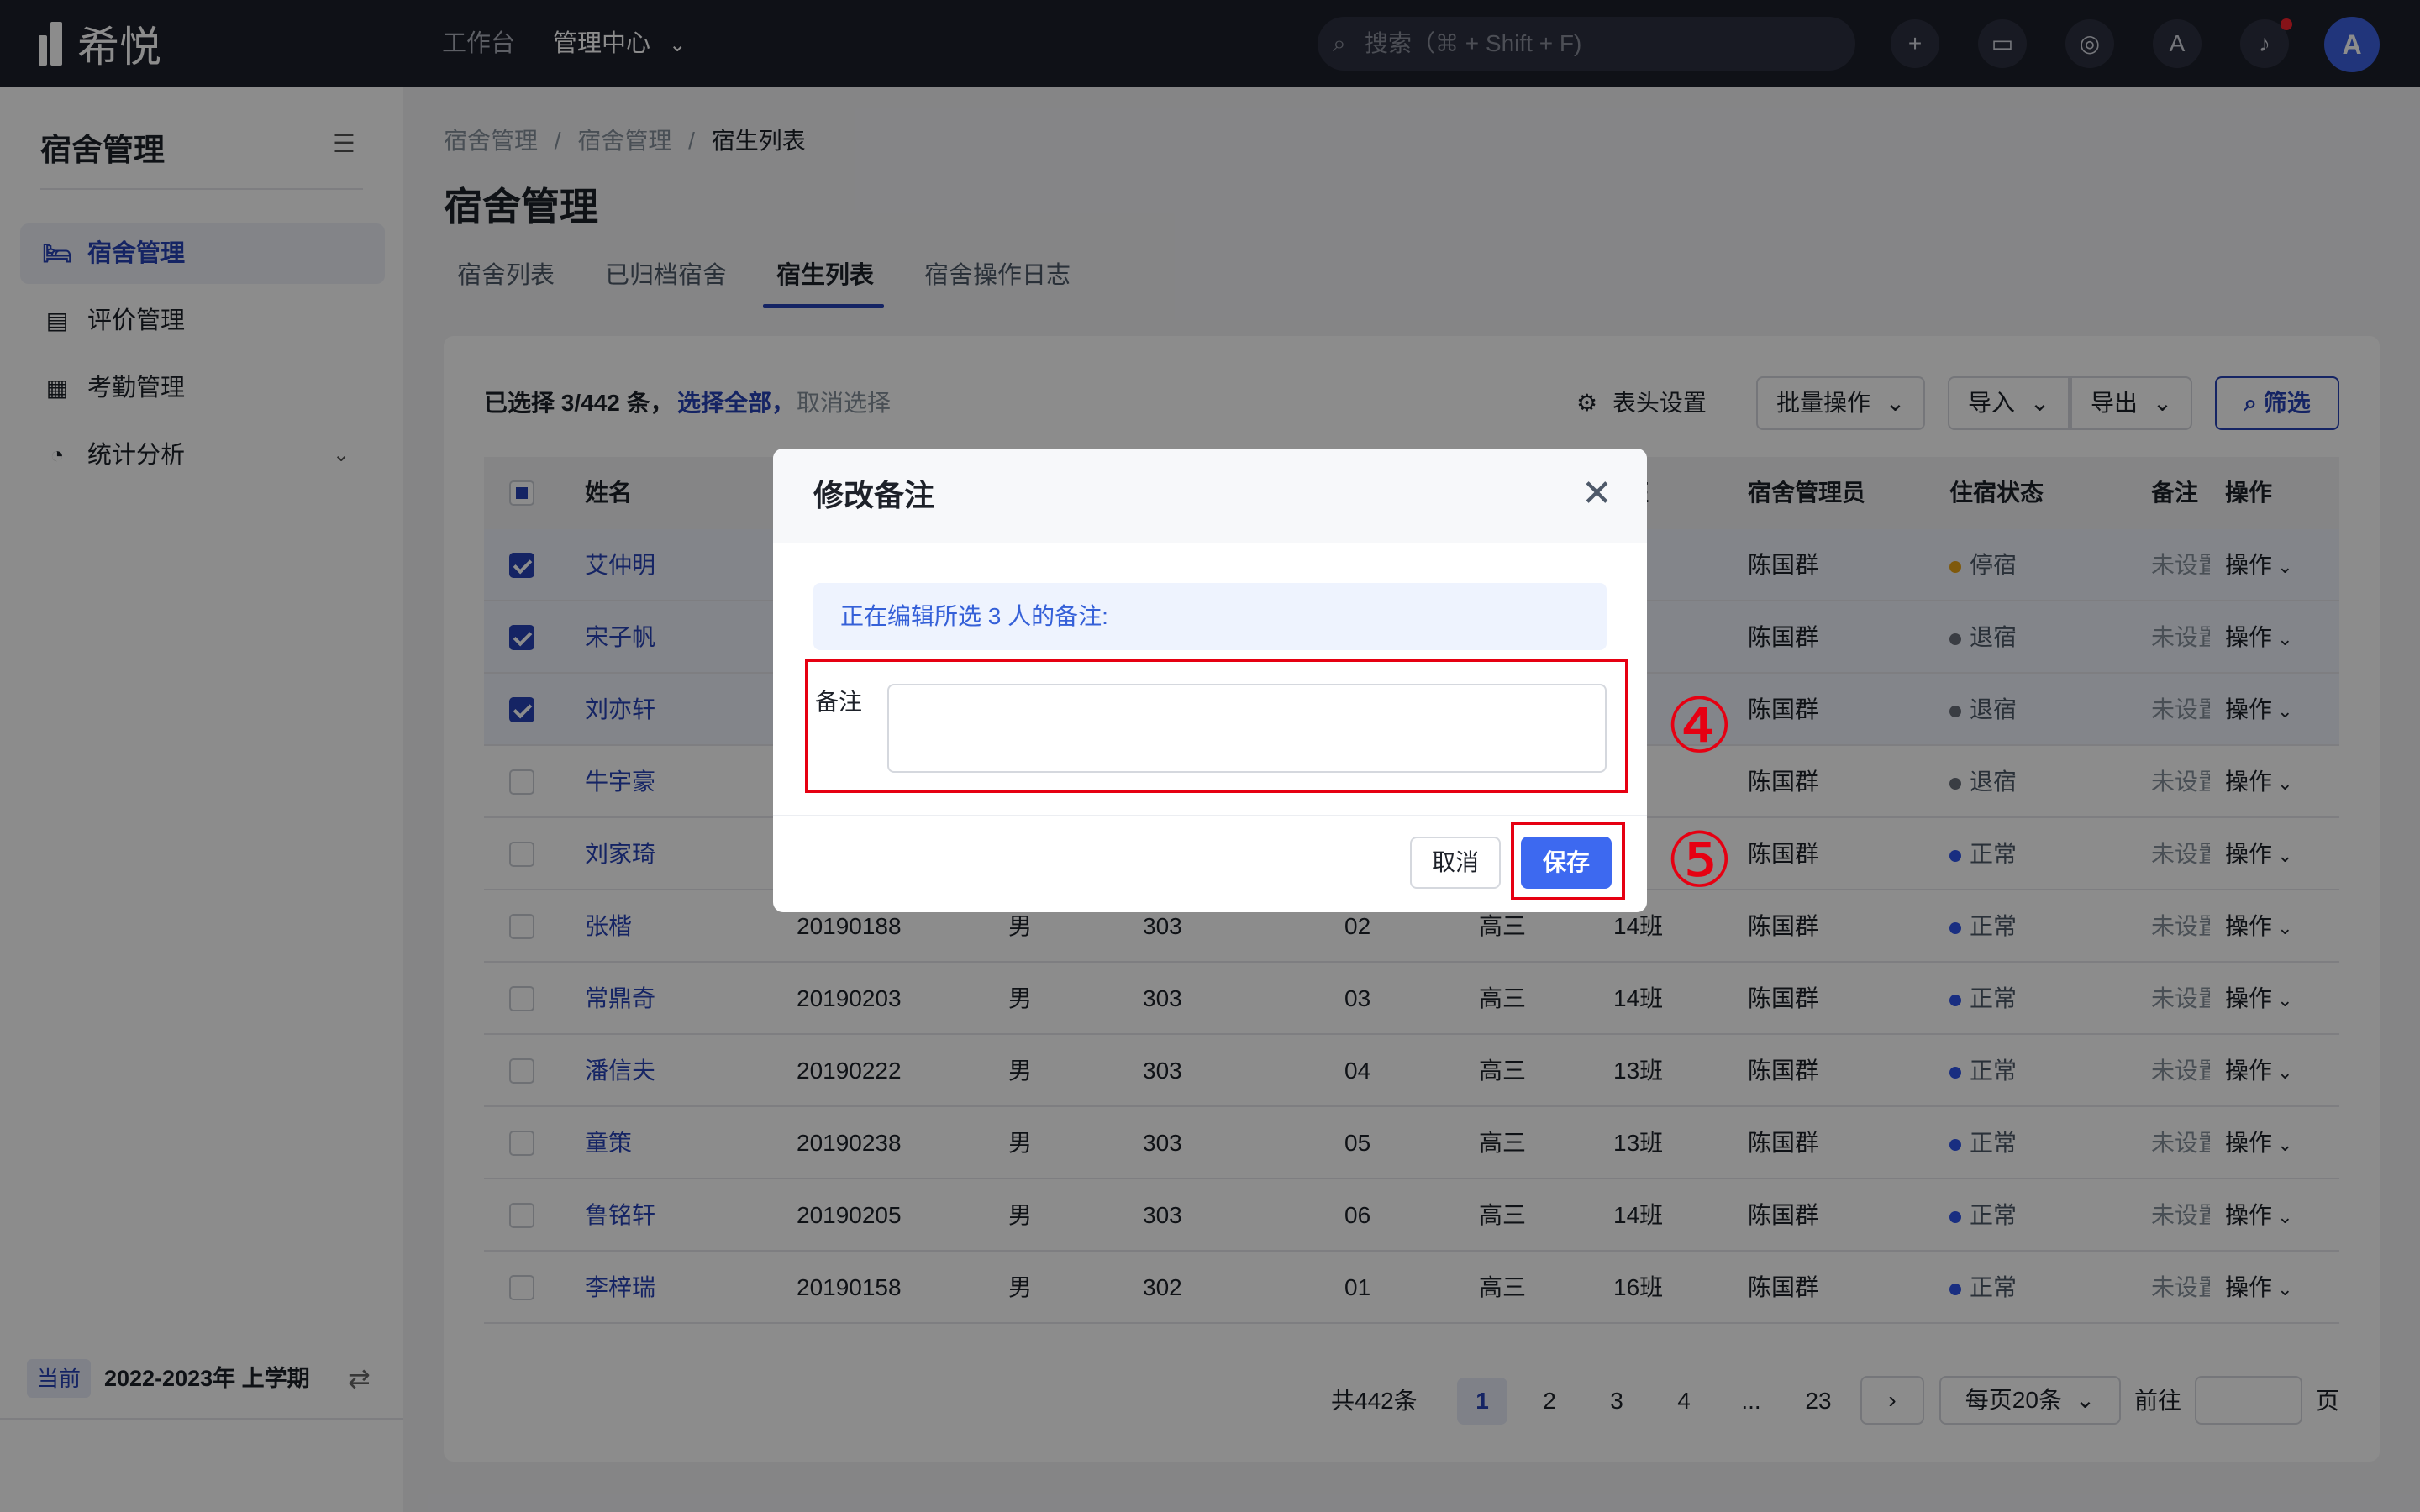 The image size is (2420, 1512). I want to click on dialog-title: 修改备注, so click(874, 495).